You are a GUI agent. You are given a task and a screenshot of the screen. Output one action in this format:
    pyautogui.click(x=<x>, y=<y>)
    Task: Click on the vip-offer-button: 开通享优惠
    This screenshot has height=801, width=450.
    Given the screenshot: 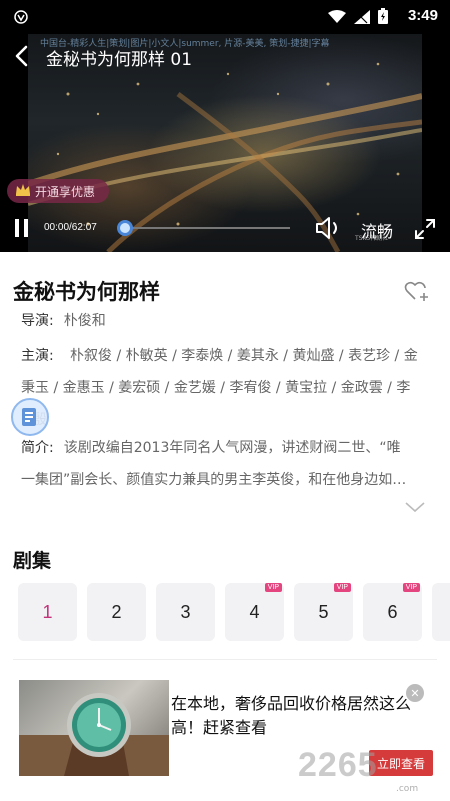 What is the action you would take?
    pyautogui.click(x=58, y=191)
    